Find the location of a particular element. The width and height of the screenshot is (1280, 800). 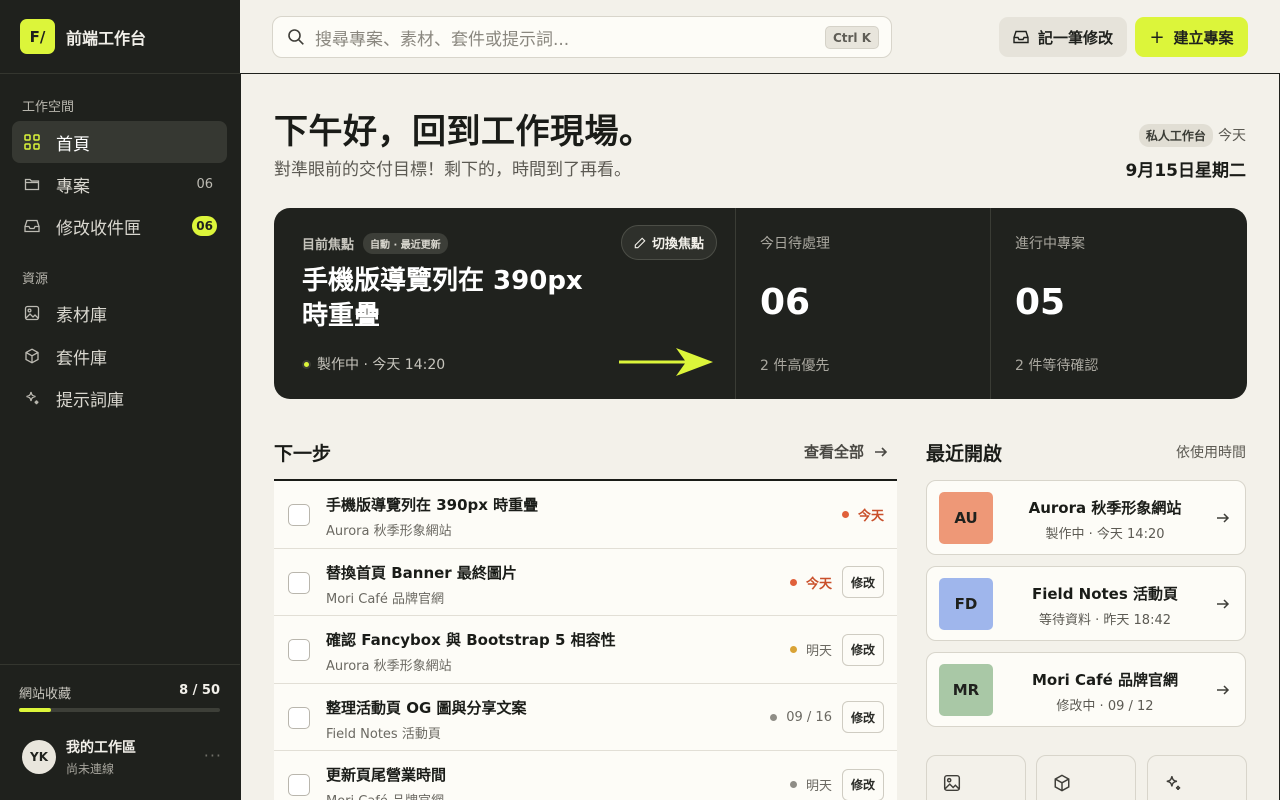

search-input: 搜尋專案、素材、套件或提示詞... Ctrl K is located at coordinates (582, 37).